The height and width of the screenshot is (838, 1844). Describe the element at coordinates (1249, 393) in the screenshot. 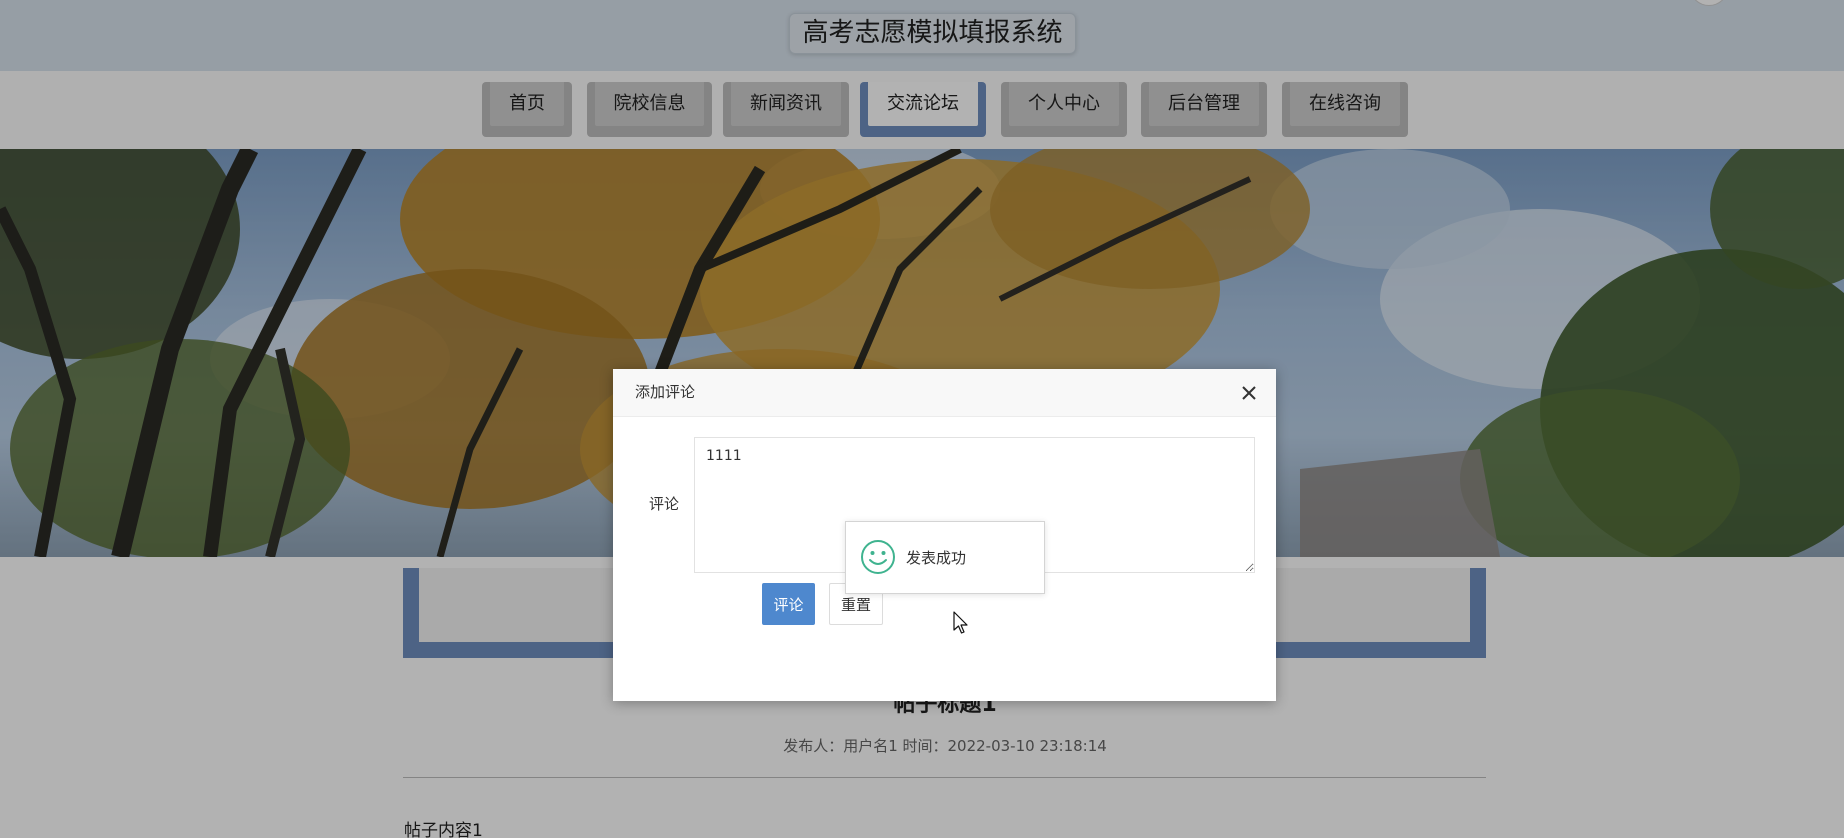

I see `close-icon` at that location.